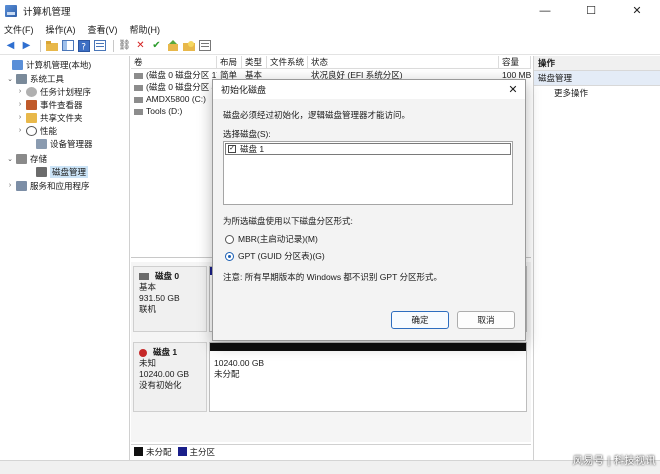  What do you see at coordinates (227, 374) in the screenshot?
I see `partition-state: 未分配` at bounding box center [227, 374].